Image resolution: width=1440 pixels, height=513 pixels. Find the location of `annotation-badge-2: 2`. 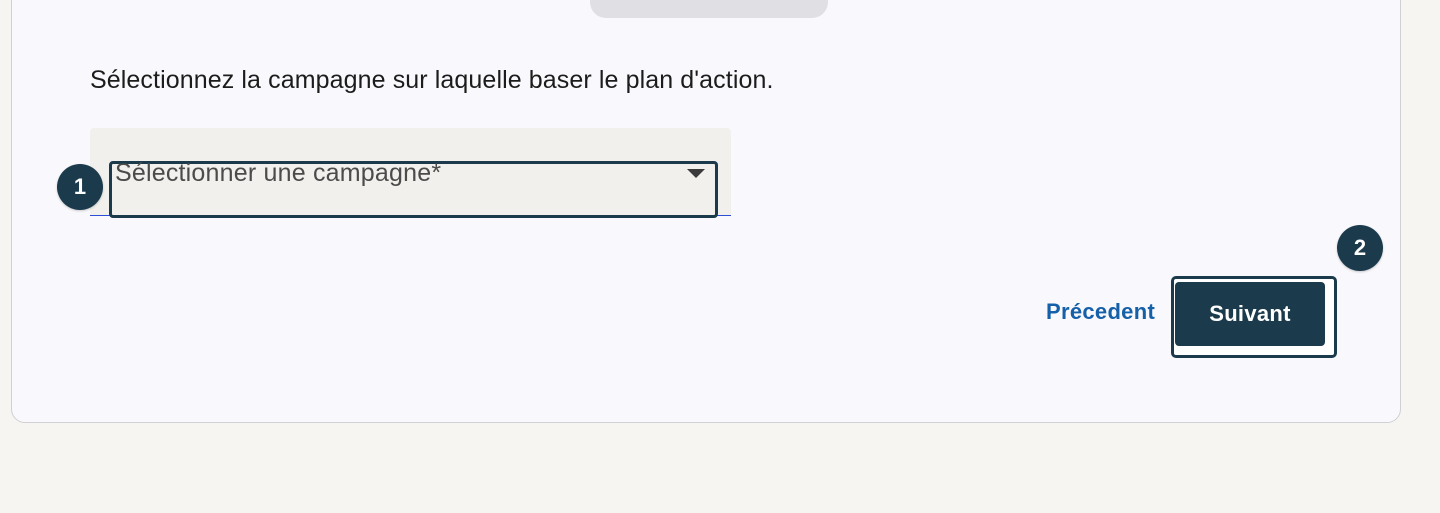

annotation-badge-2: 2 is located at coordinates (1360, 248).